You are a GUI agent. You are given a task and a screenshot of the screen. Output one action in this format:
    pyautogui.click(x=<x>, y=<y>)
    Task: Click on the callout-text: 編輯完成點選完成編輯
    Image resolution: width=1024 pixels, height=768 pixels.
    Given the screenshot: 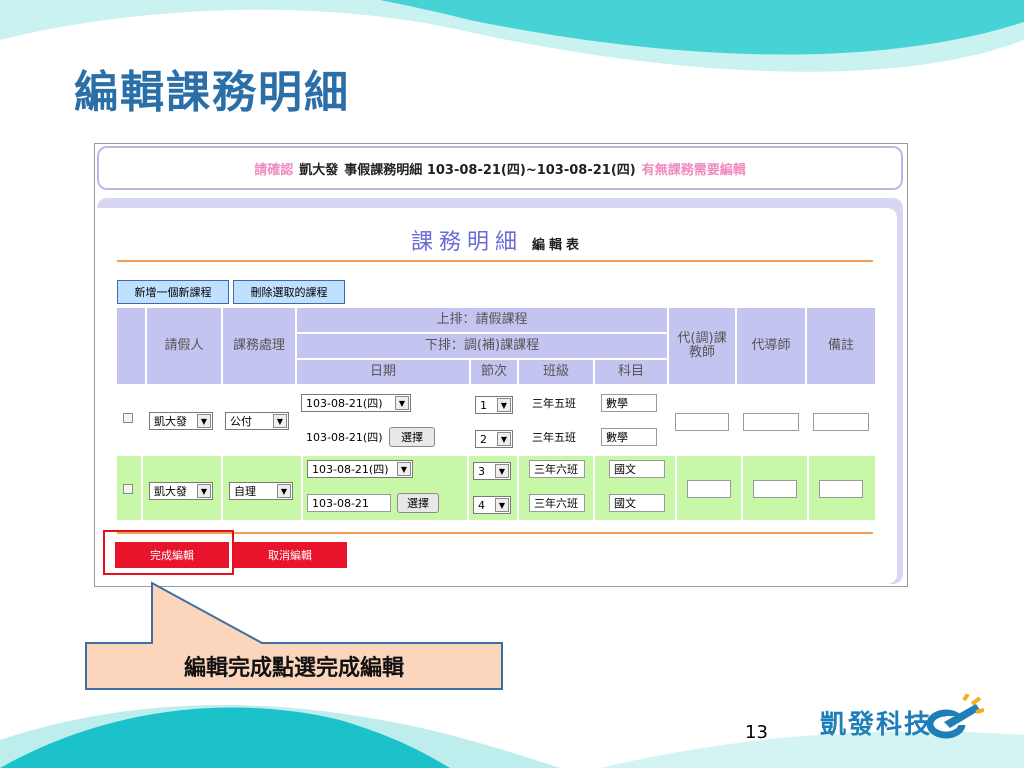 What is the action you would take?
    pyautogui.click(x=293, y=668)
    